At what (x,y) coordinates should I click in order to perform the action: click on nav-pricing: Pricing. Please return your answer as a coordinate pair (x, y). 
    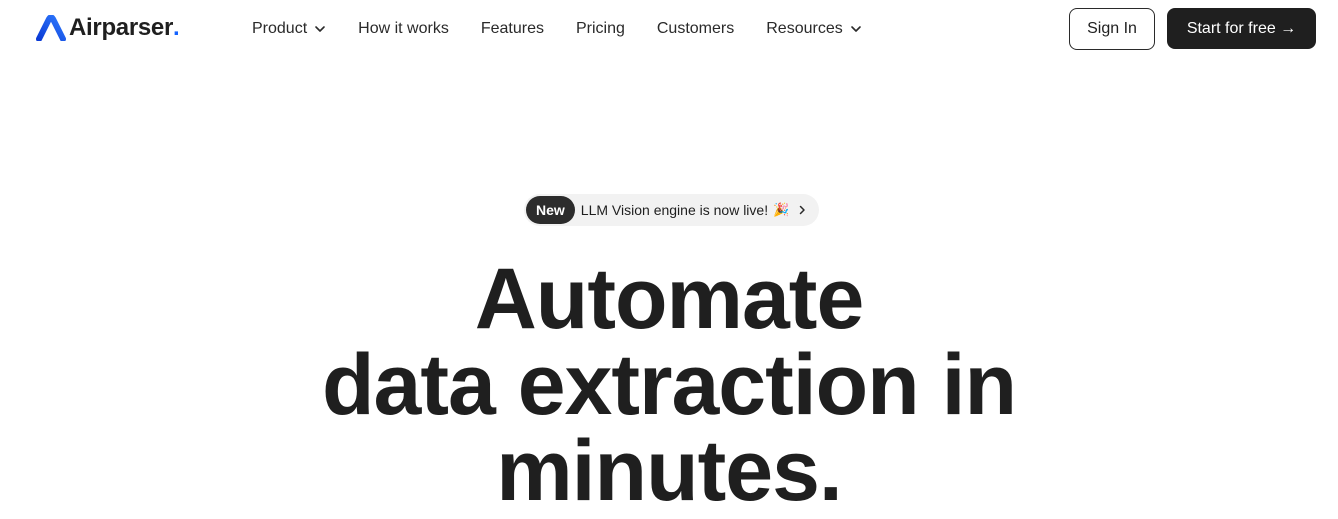
    Looking at the image, I should click on (600, 29).